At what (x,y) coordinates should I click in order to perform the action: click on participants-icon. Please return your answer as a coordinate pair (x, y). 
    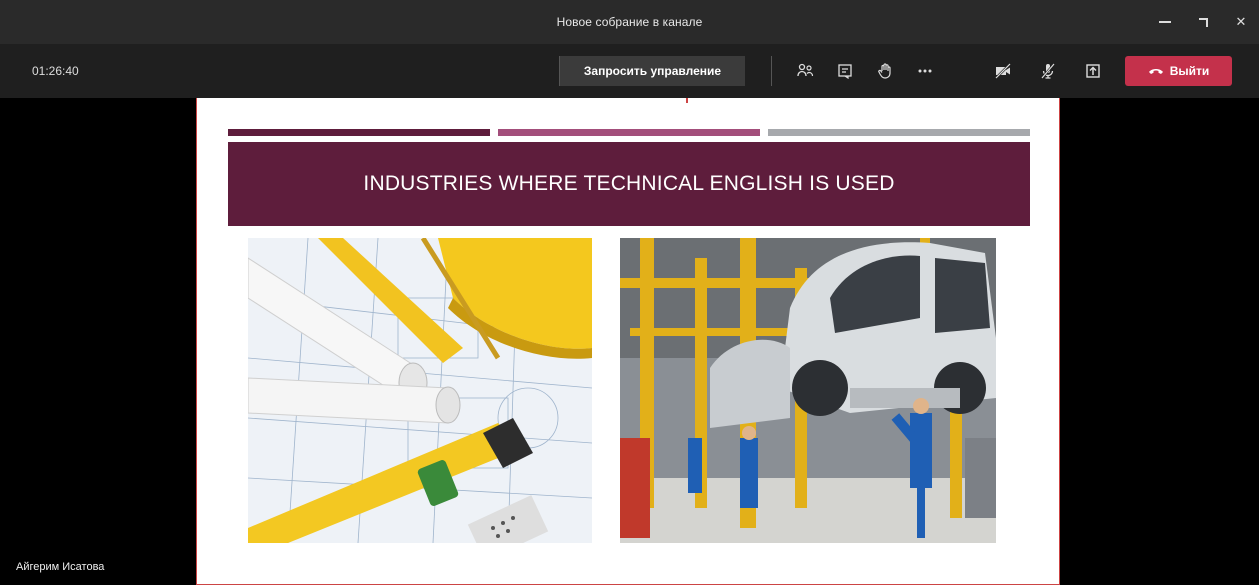
    Looking at the image, I should click on (805, 71).